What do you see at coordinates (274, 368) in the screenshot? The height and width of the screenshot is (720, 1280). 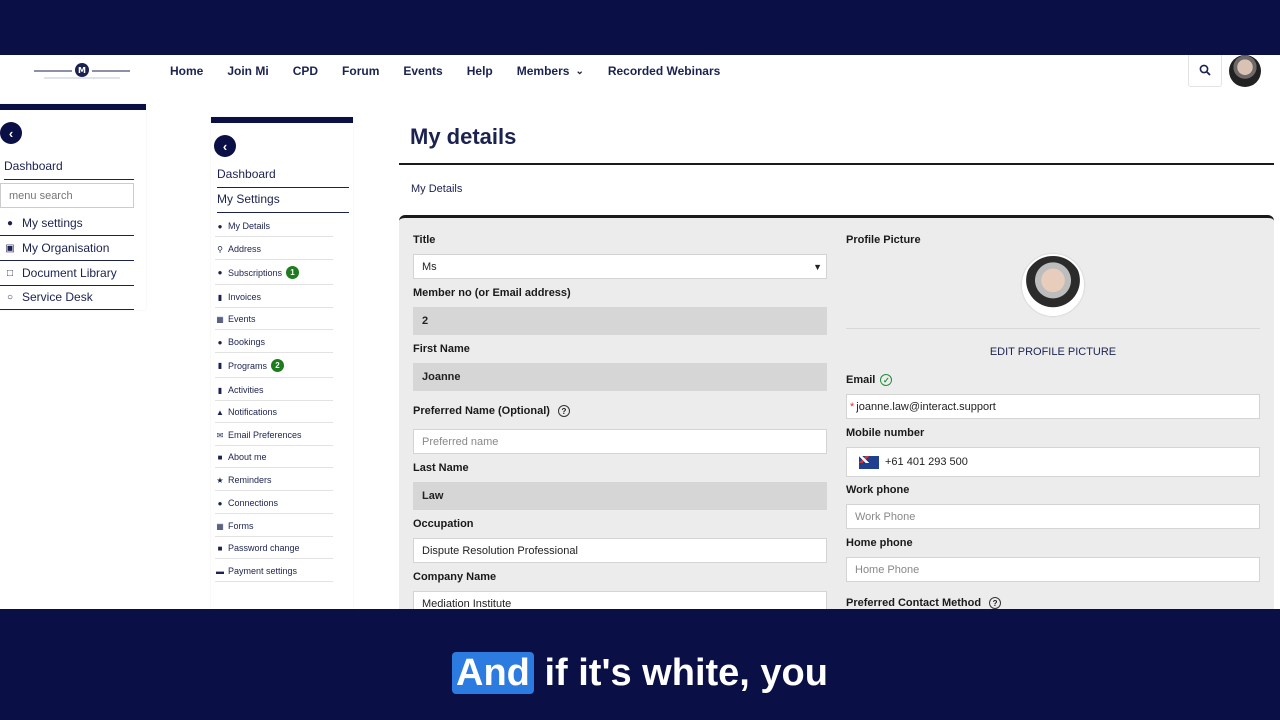 I see `sidebar-item-programs: ▮ Programs 2` at bounding box center [274, 368].